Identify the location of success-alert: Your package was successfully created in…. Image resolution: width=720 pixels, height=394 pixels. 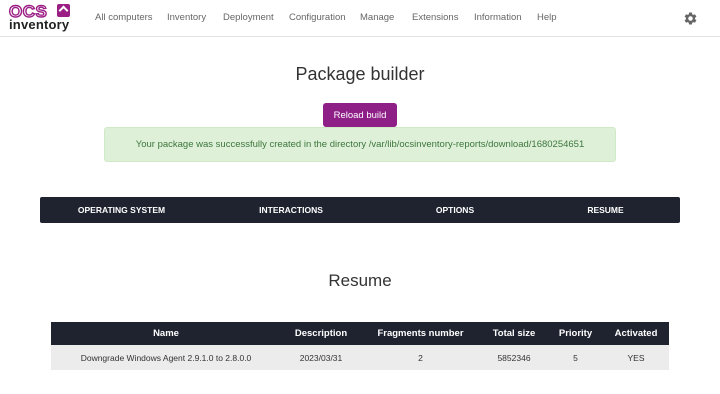
(360, 144).